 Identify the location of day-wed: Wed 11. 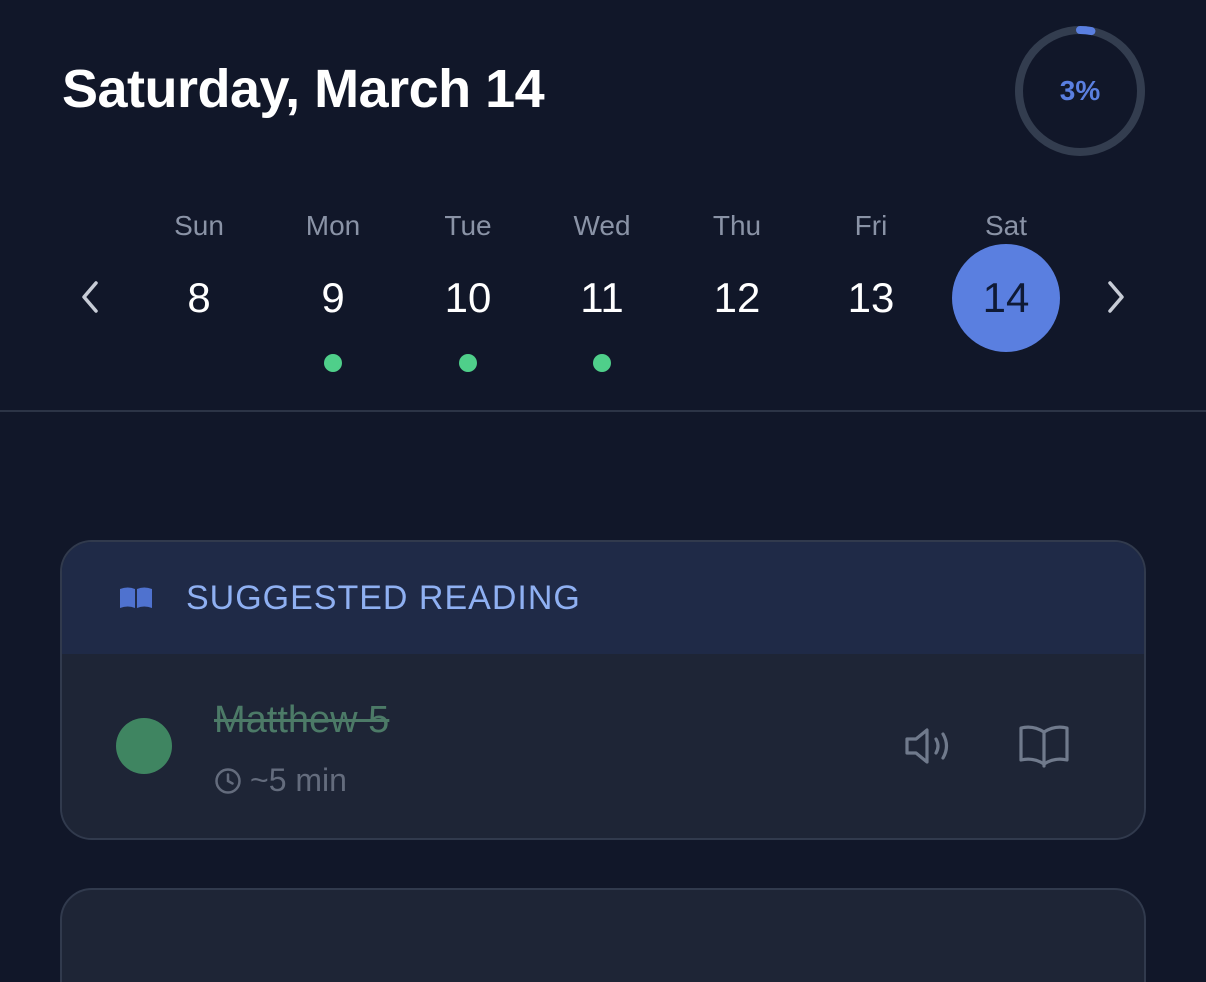
(602, 301).